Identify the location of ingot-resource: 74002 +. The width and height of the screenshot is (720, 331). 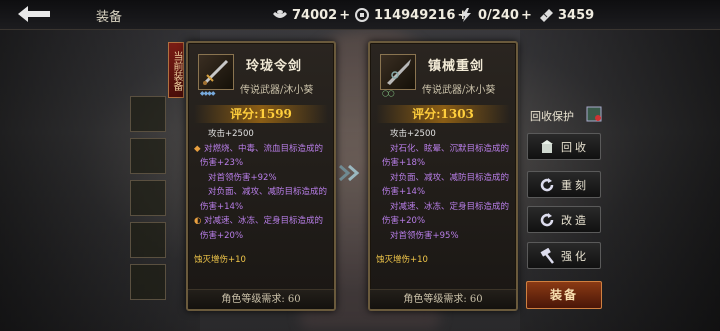
(311, 15).